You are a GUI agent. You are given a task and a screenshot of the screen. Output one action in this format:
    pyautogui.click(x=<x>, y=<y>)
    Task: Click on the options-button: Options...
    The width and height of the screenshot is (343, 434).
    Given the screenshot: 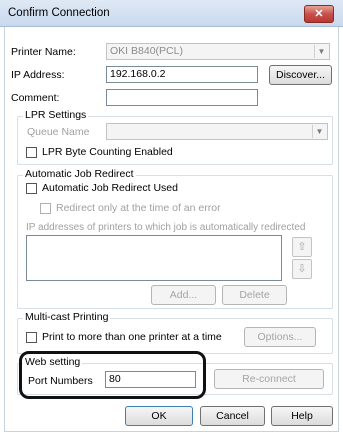 What is the action you would take?
    pyautogui.click(x=280, y=337)
    